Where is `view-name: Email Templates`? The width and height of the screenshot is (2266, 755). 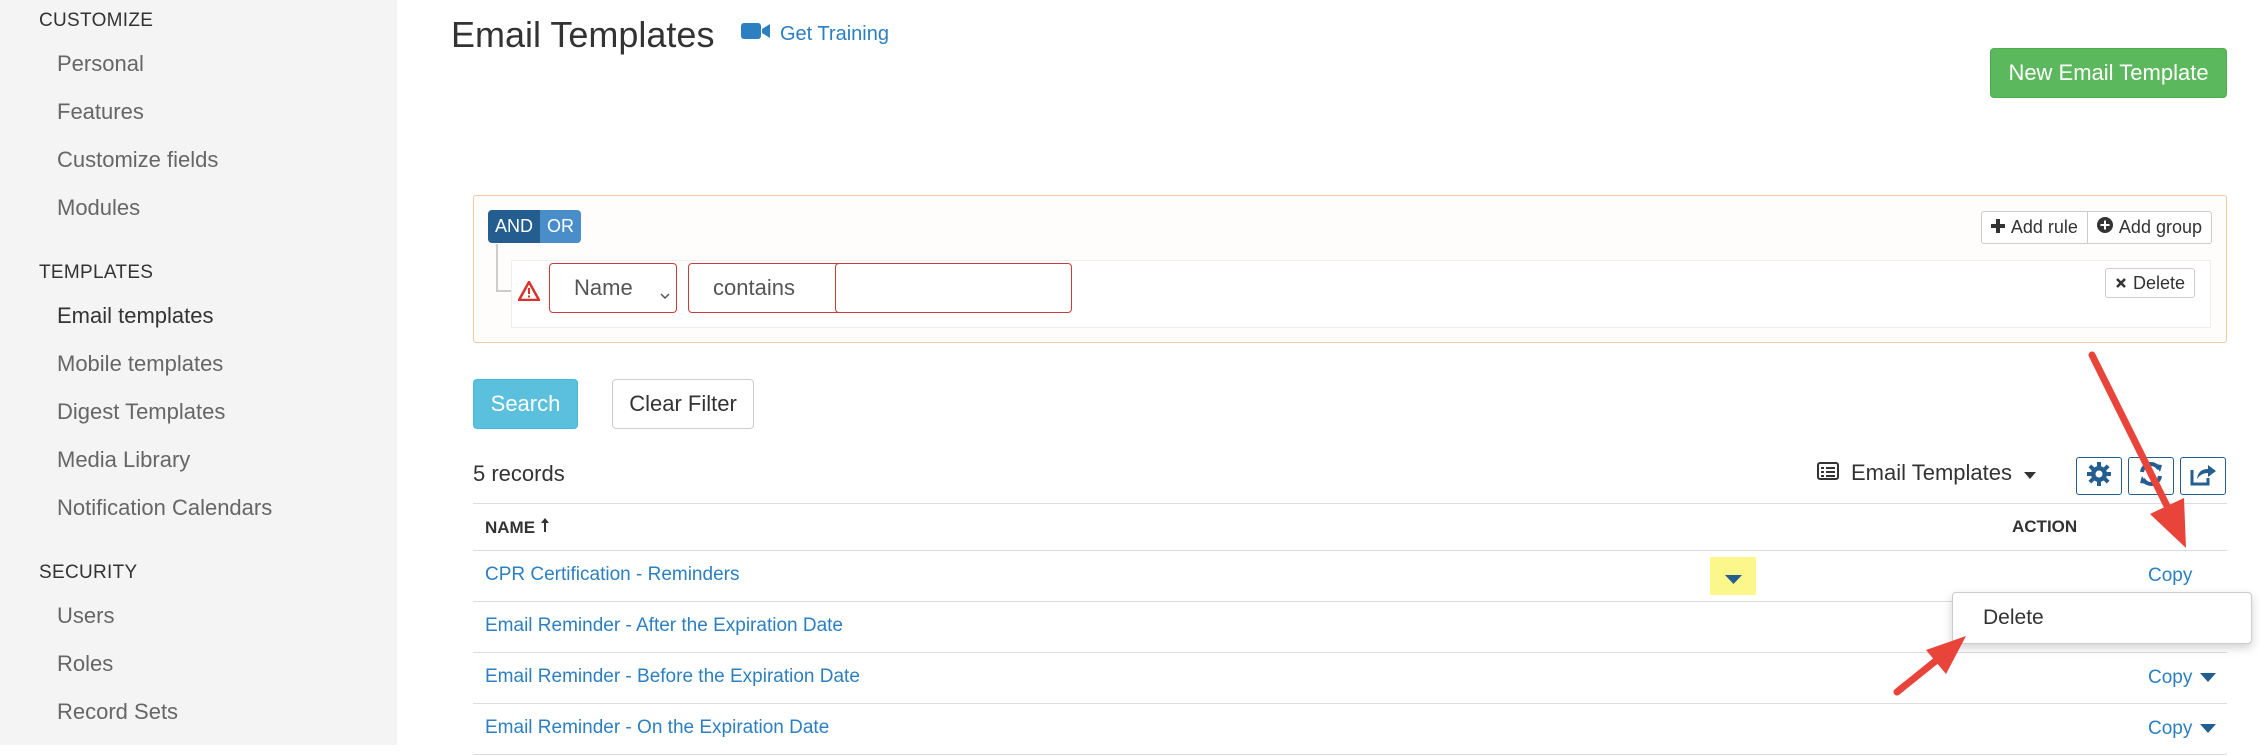
view-name: Email Templates is located at coordinates (1931, 472).